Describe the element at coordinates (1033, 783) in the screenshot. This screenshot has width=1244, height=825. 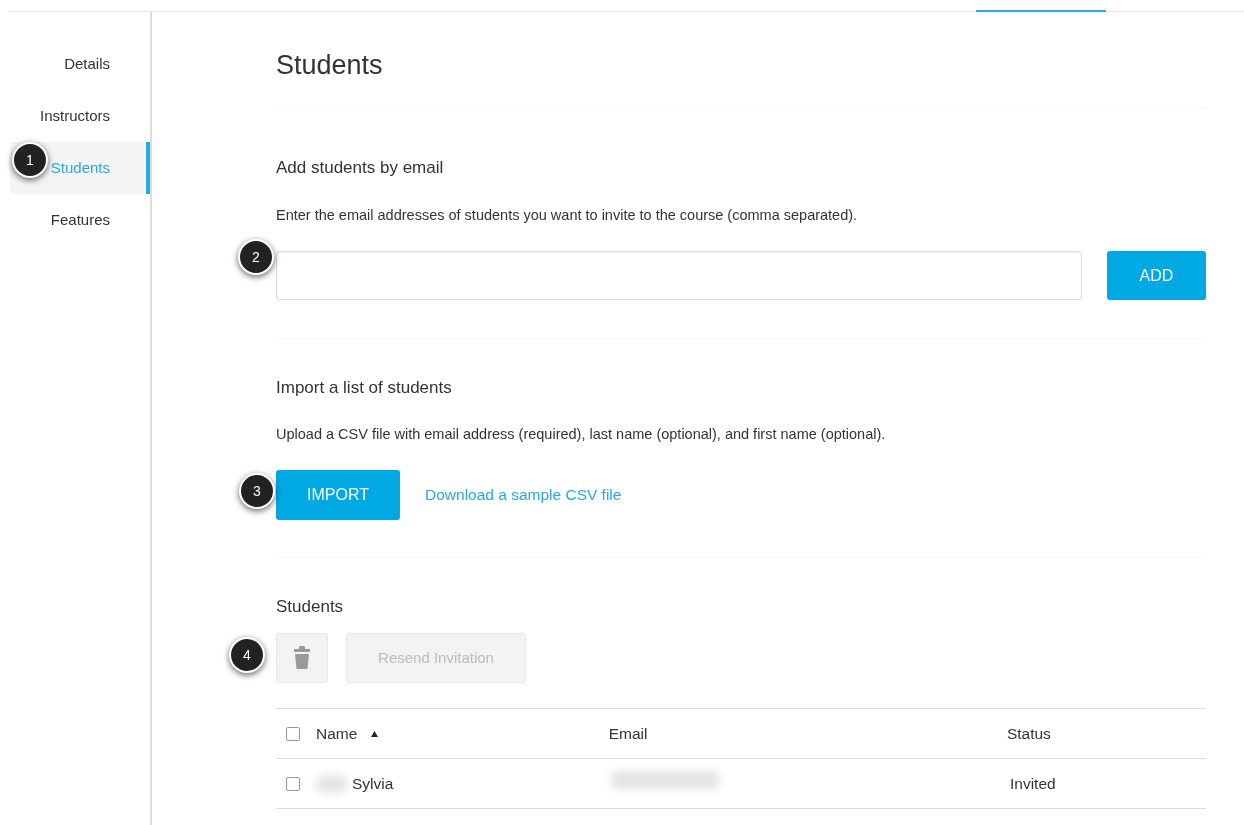
I see `table-cell-text: Invited` at that location.